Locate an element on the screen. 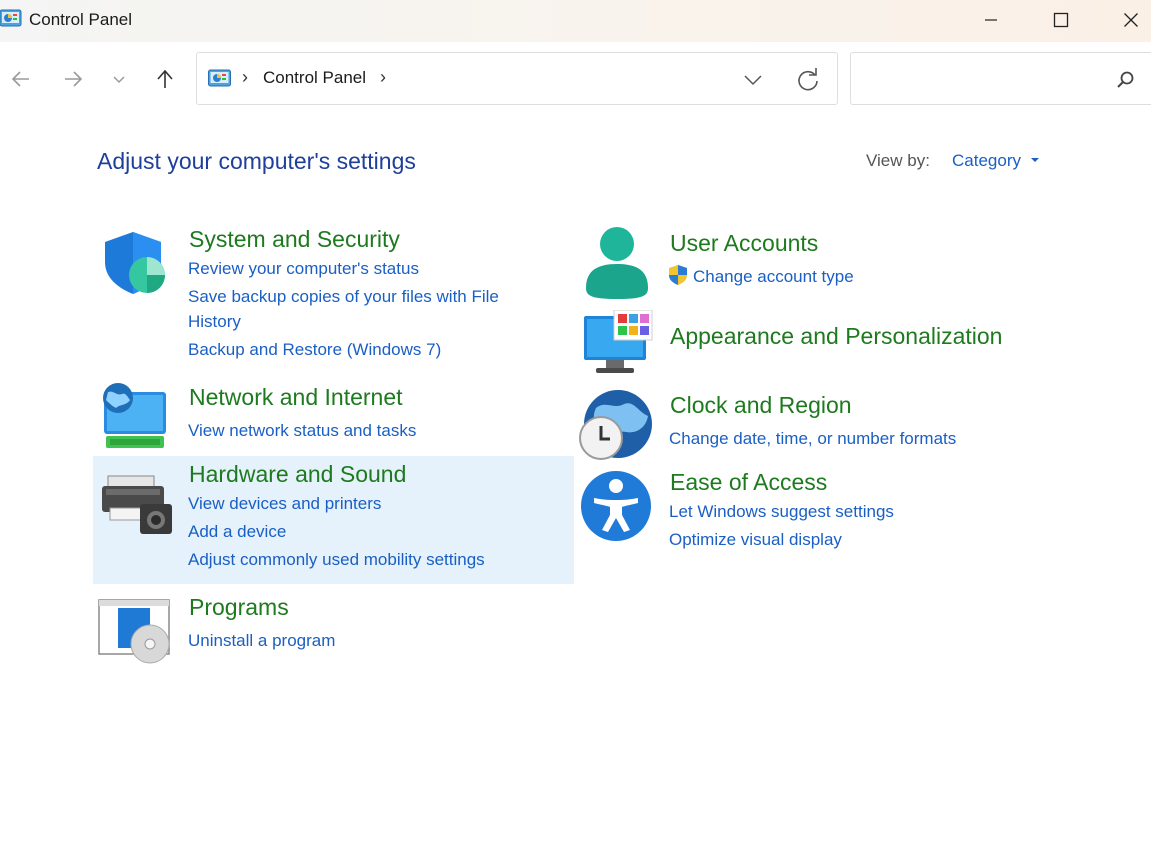 The width and height of the screenshot is (1151, 856). uac-shield-icon is located at coordinates (678, 275).